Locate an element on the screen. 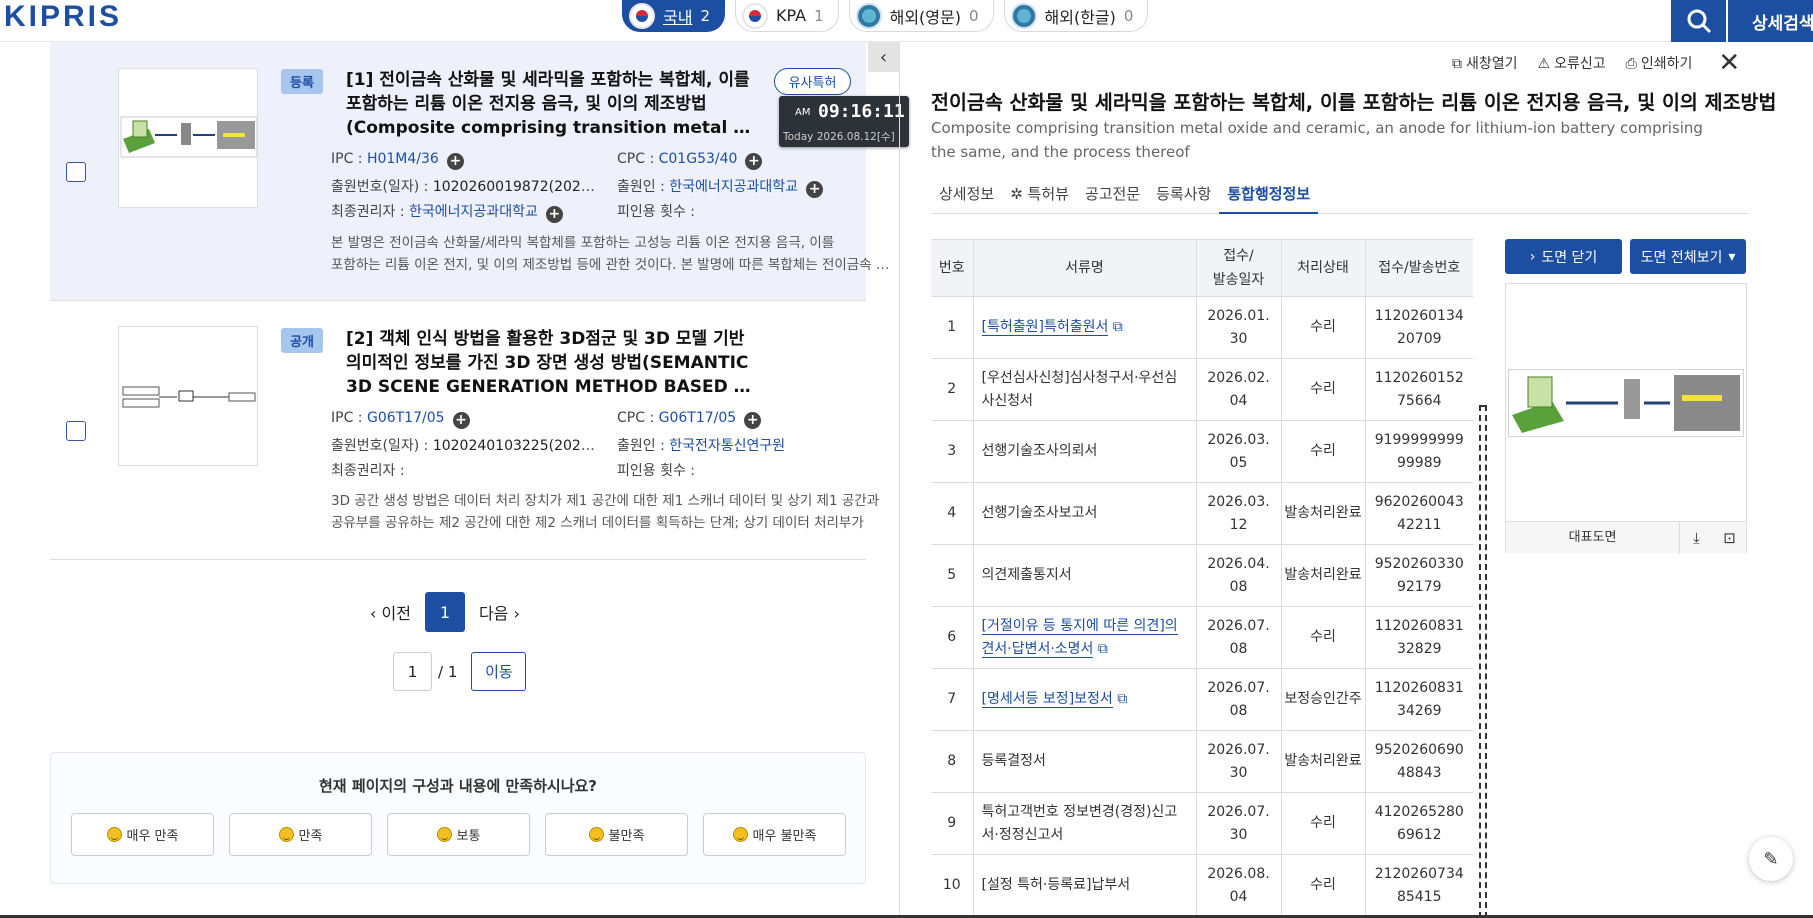  go-page-button: 이동 is located at coordinates (499, 671).